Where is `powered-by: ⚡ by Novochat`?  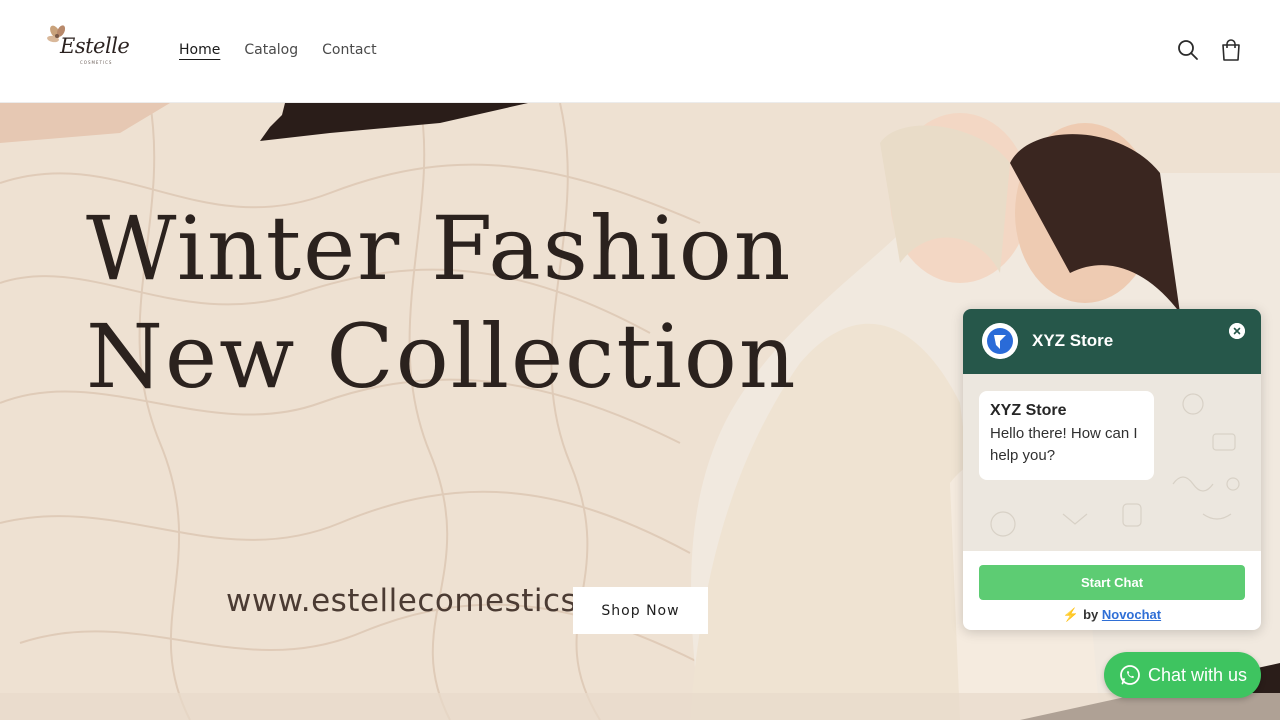 powered-by: ⚡ by Novochat is located at coordinates (1112, 615).